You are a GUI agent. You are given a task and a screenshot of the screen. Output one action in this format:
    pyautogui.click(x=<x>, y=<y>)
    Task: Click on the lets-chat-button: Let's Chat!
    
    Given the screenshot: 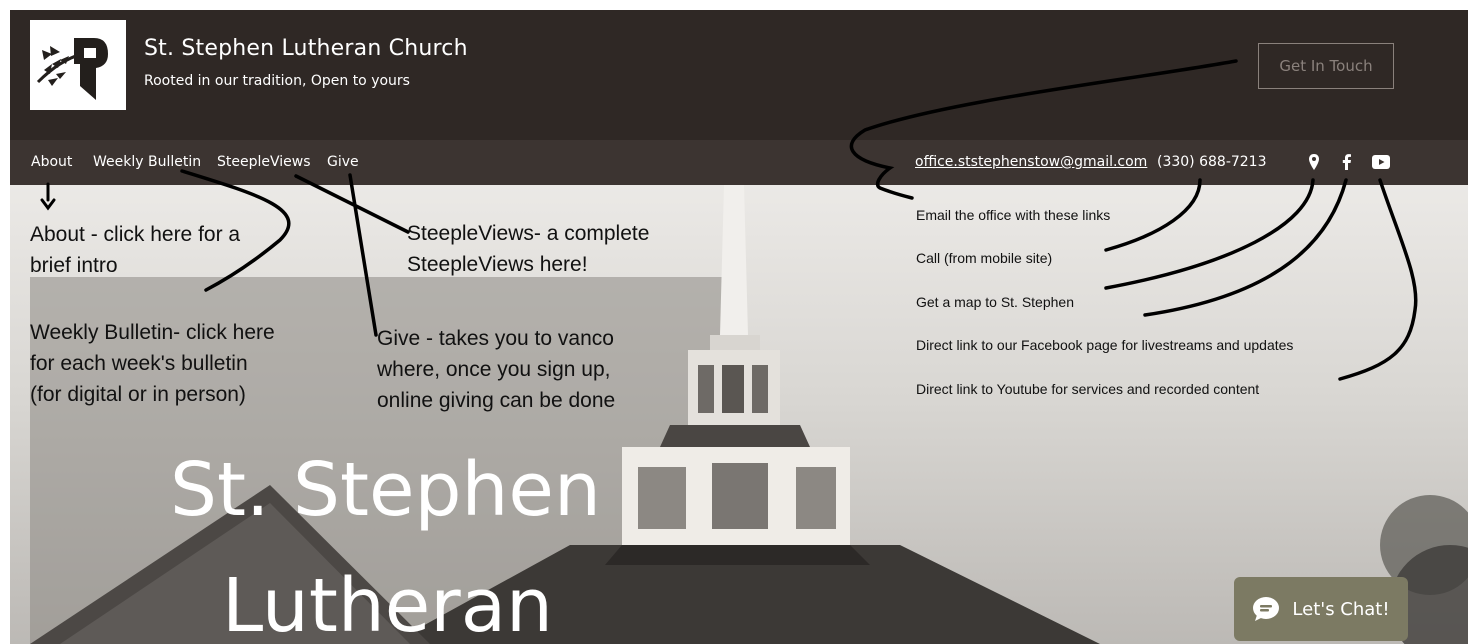 What is the action you would take?
    pyautogui.click(x=1321, y=609)
    